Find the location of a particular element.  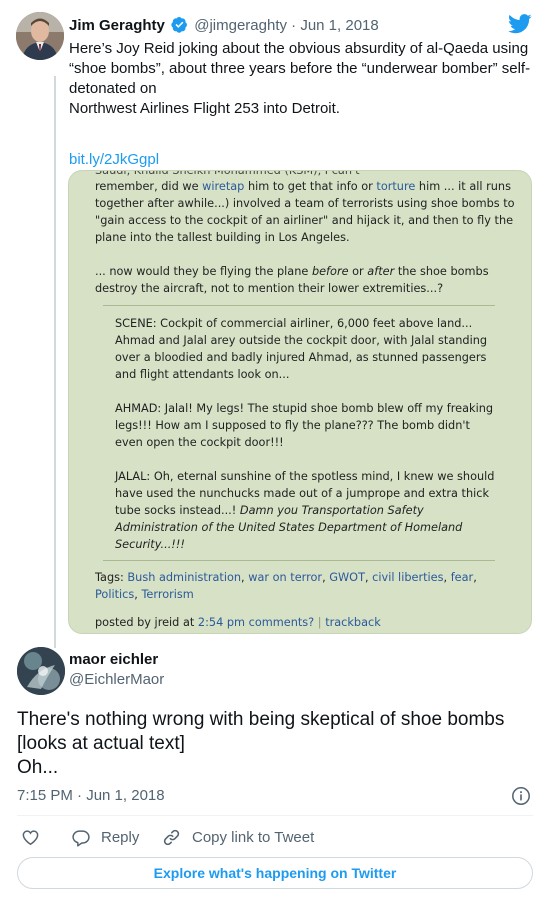

tag-link: civil liberties is located at coordinates (407, 577).